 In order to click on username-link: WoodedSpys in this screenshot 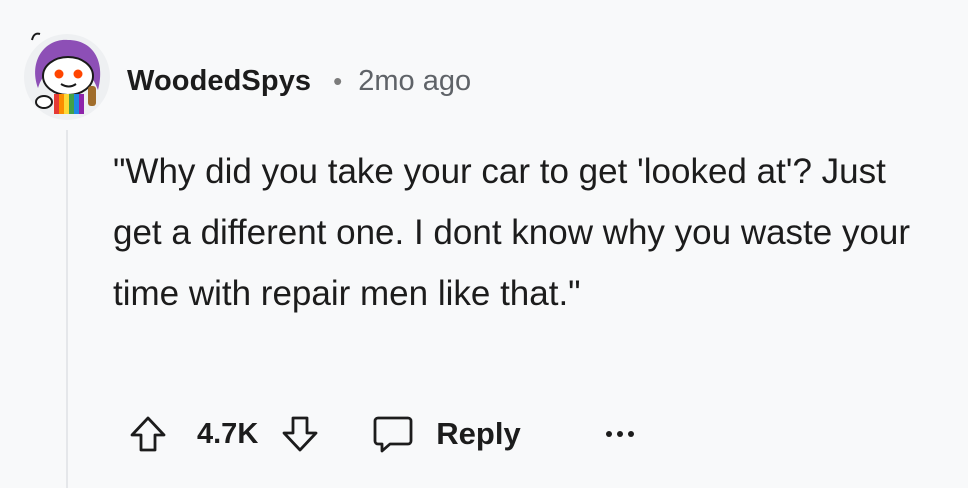, I will do `click(219, 81)`.